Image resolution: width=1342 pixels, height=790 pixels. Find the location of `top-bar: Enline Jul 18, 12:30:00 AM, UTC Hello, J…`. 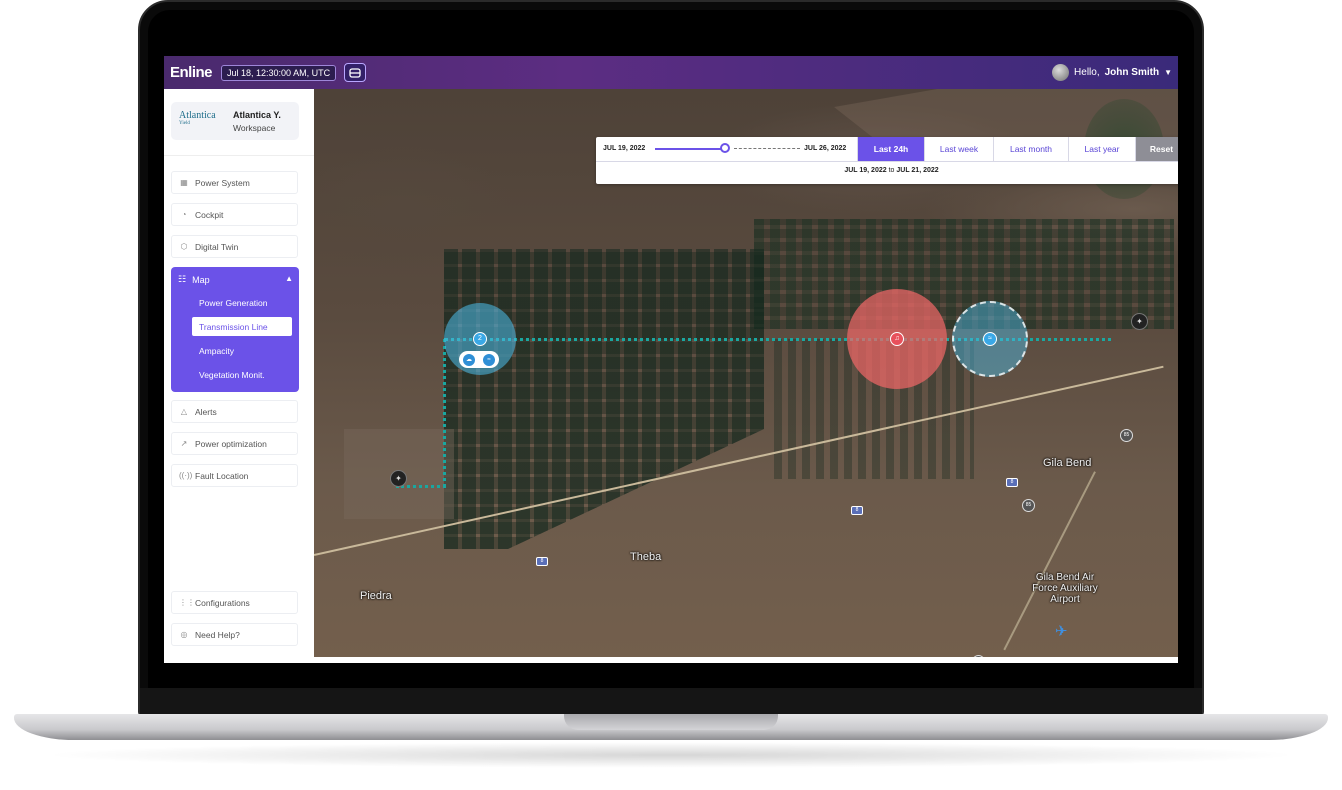

top-bar: Enline Jul 18, 12:30:00 AM, UTC Hello, J… is located at coordinates (671, 72).